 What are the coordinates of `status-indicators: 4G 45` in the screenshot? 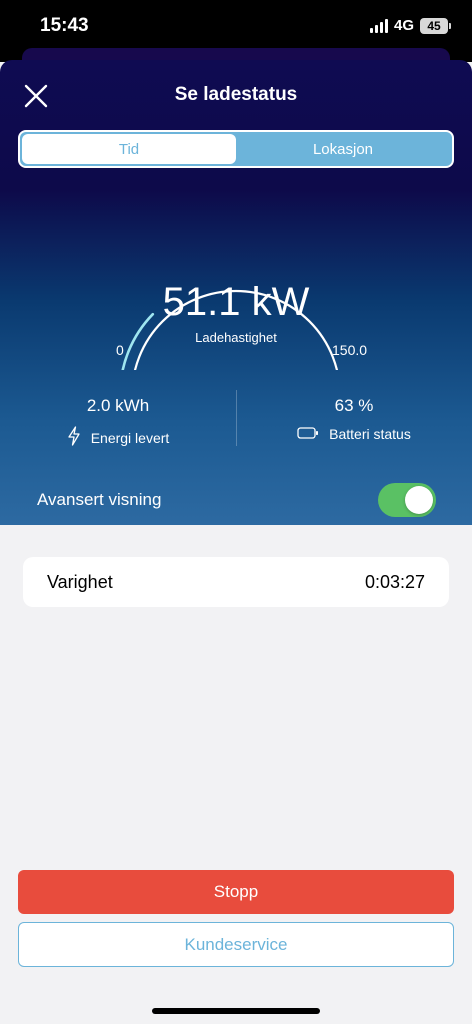 It's located at (410, 25).